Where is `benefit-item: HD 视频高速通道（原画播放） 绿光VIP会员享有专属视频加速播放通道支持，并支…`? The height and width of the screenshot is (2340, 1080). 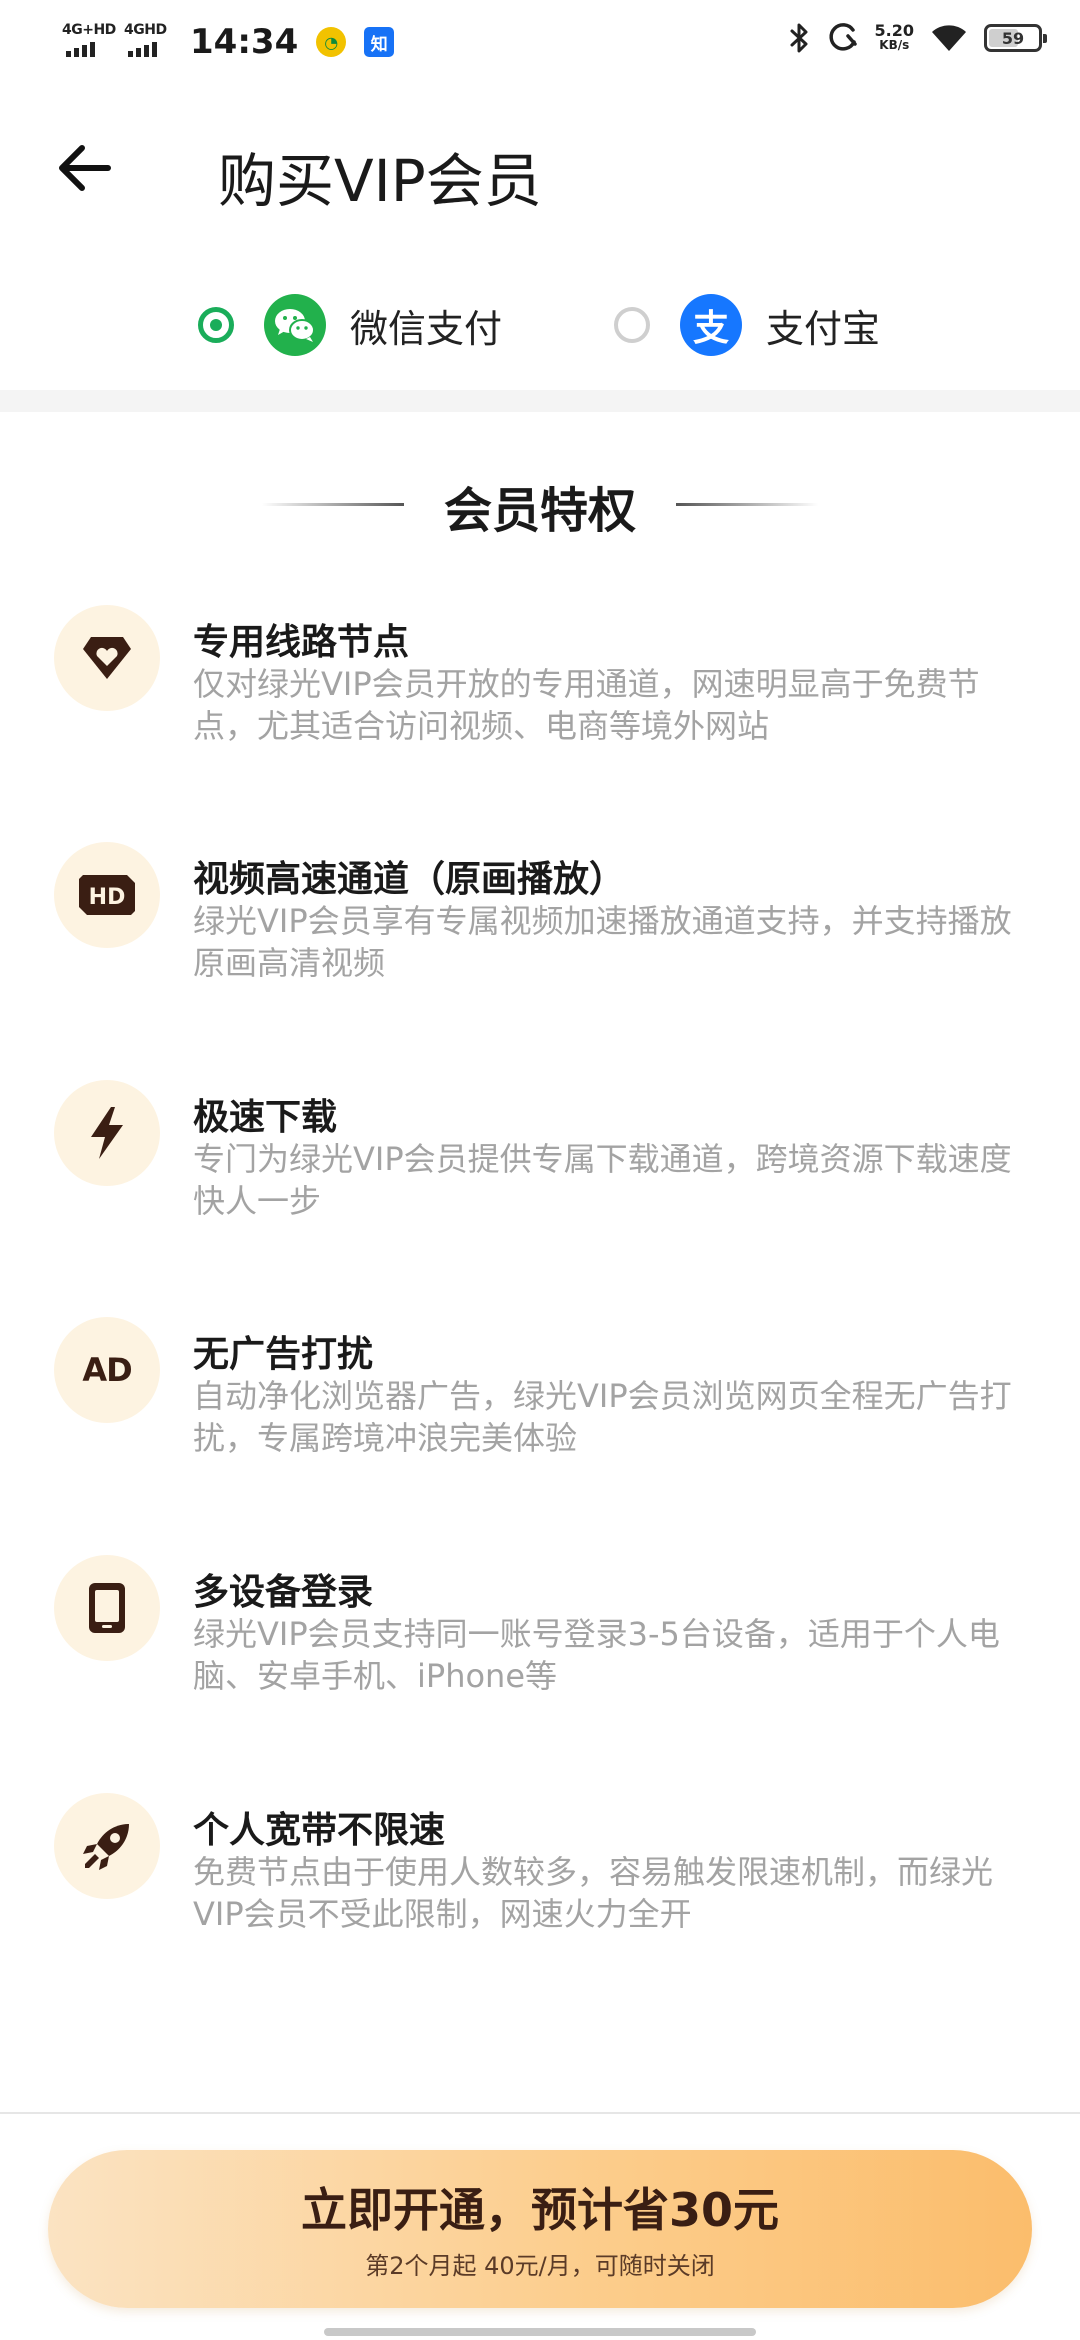 benefit-item: HD 视频高速通道（原画播放） 绿光VIP会员享有专属视频加速播放通道支持，并支… is located at coordinates (540, 942).